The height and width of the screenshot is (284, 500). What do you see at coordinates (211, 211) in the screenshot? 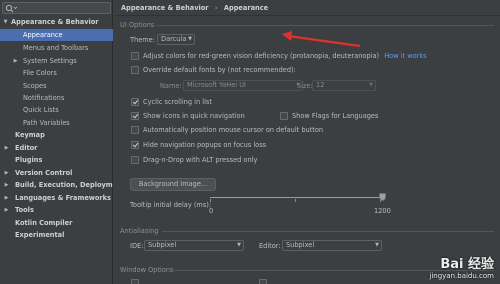
I see `tooltip-delay-min: 0` at bounding box center [211, 211].